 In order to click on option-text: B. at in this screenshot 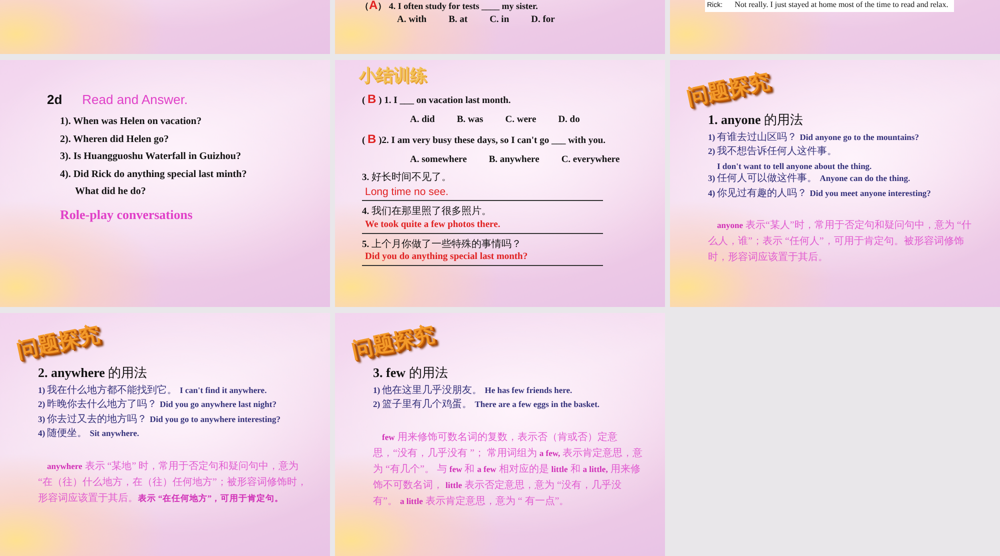, I will do `click(458, 21)`.